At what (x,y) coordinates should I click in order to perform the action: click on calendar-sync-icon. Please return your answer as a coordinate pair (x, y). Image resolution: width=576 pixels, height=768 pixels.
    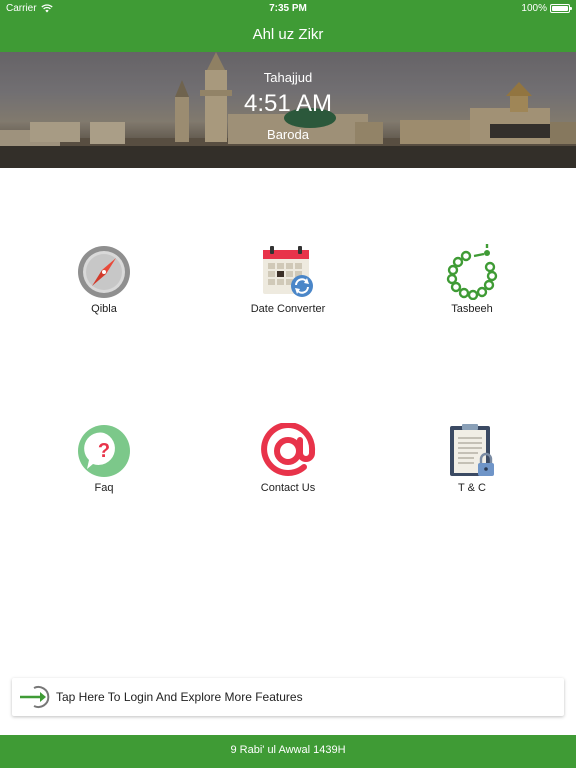
    Looking at the image, I should click on (288, 271).